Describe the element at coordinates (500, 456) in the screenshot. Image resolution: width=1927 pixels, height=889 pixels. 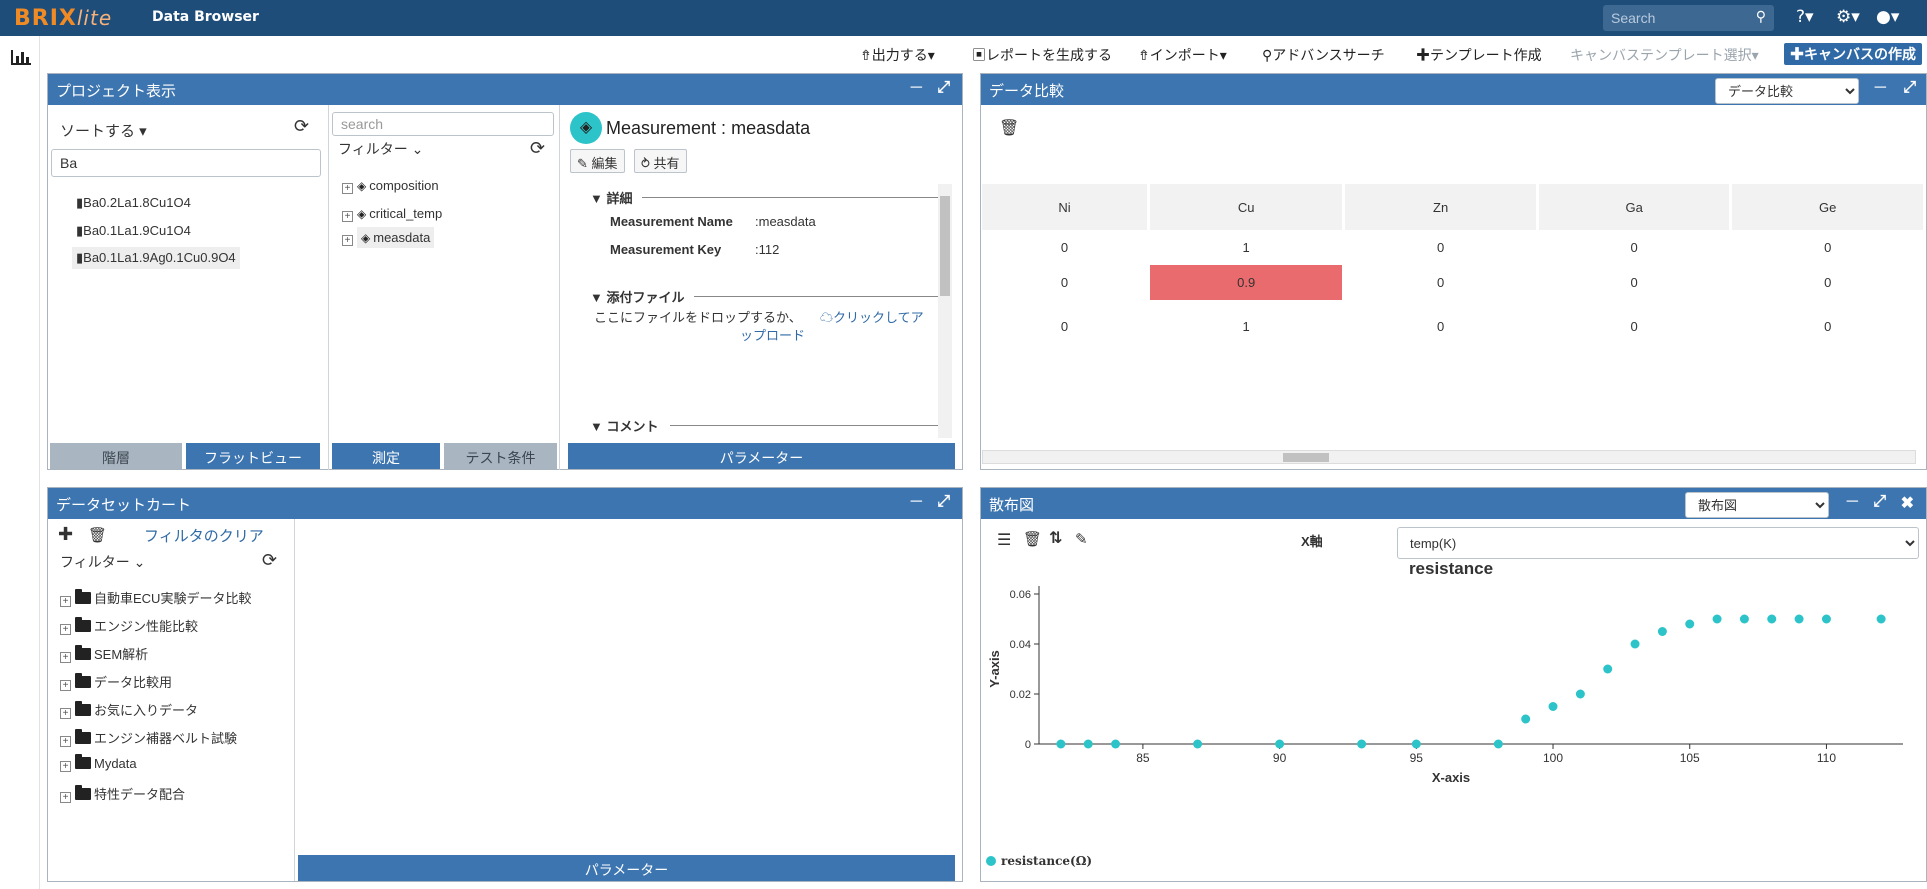
I see `tab-test-conditions: テスト条件` at that location.